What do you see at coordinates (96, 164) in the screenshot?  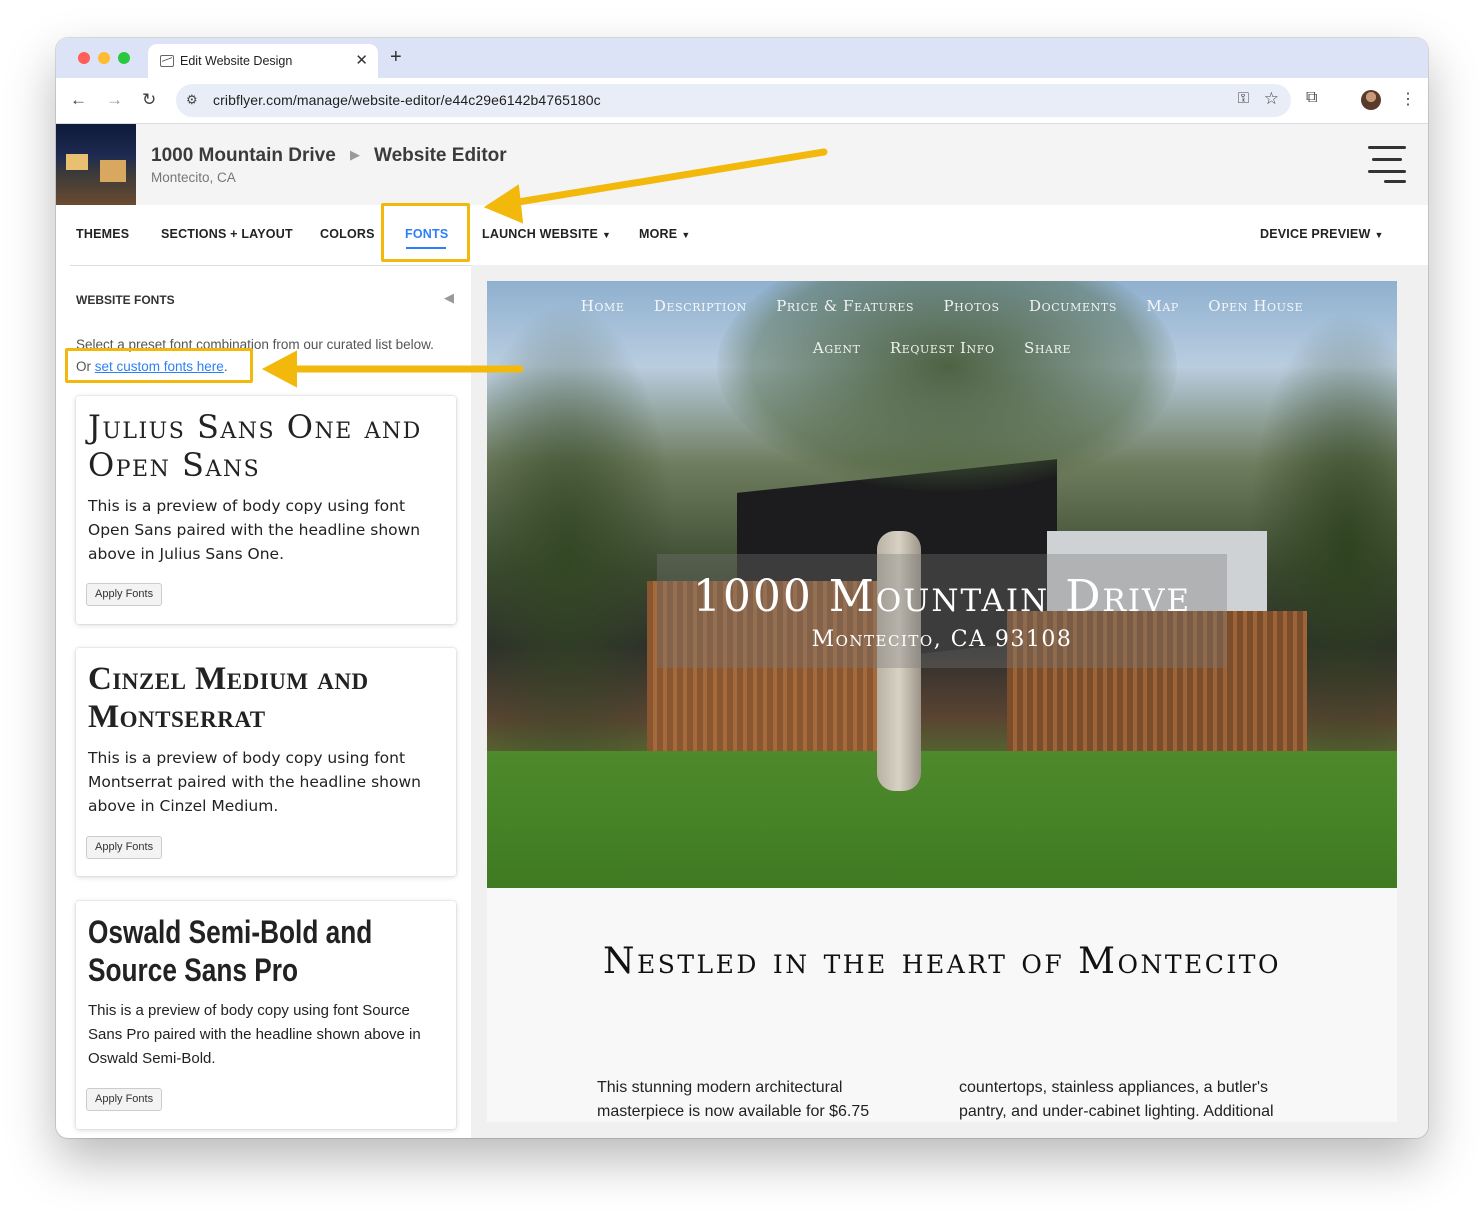 I see `property-thumbnail` at bounding box center [96, 164].